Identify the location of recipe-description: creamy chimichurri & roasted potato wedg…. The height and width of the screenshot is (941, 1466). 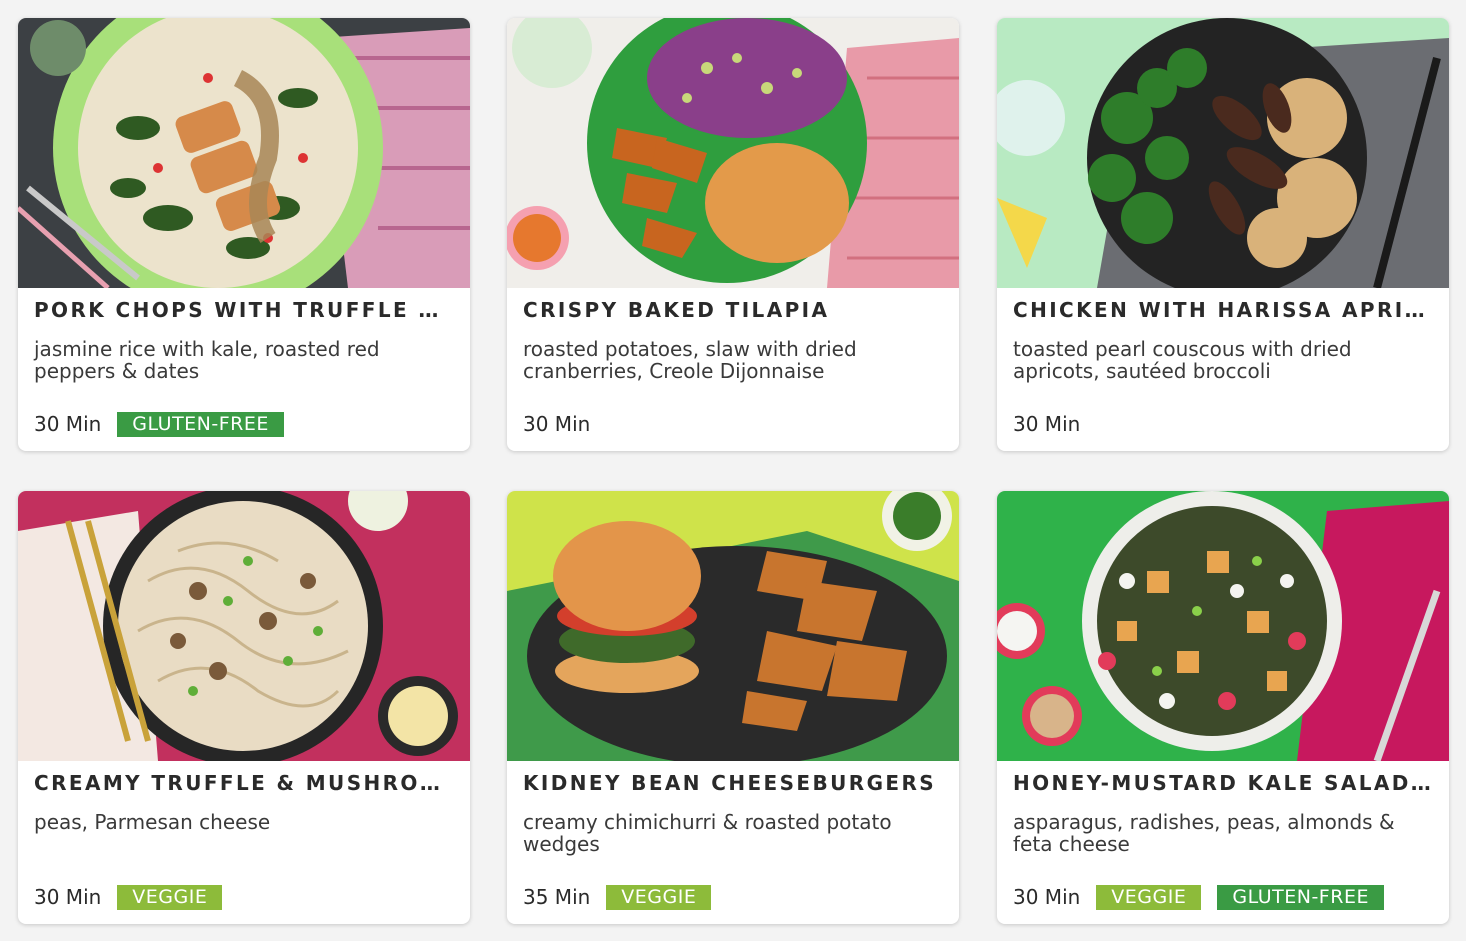
(707, 833).